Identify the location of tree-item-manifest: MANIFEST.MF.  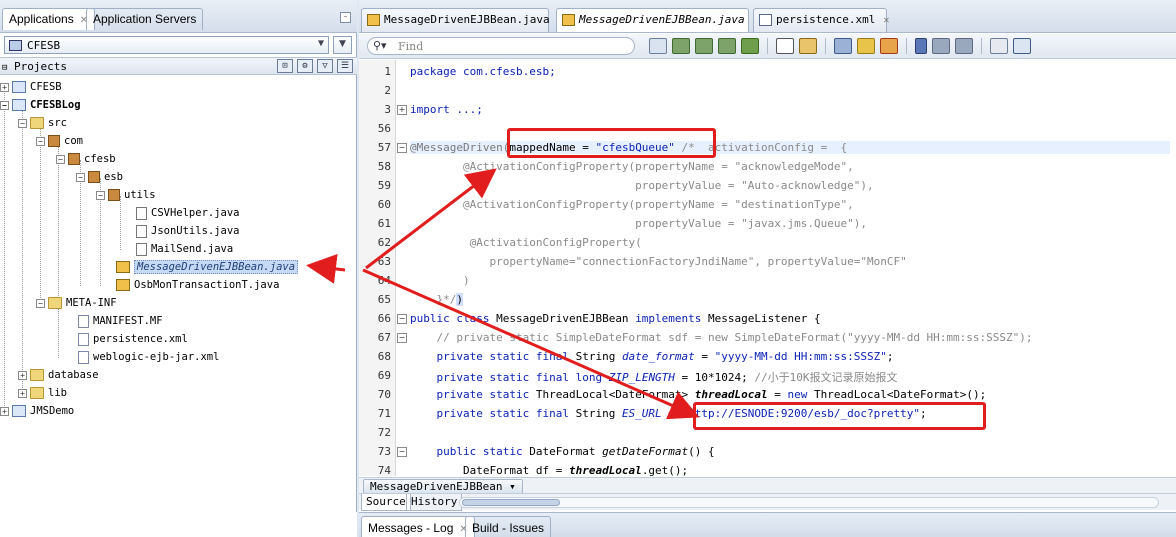
(120, 321).